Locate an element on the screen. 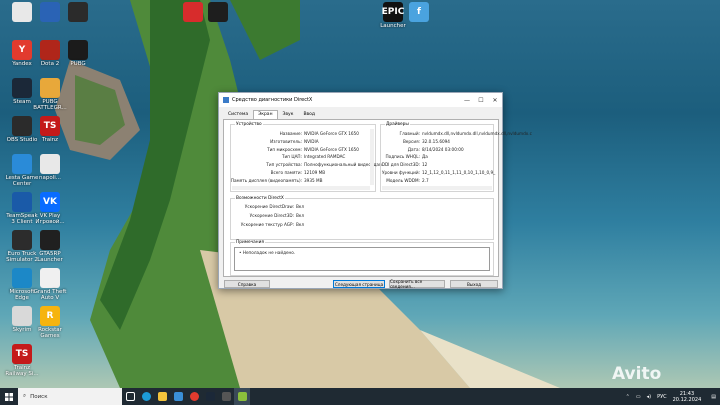 The width and height of the screenshot is (720, 405). window-title: Средство диагностики DirectX is located at coordinates (272, 100).